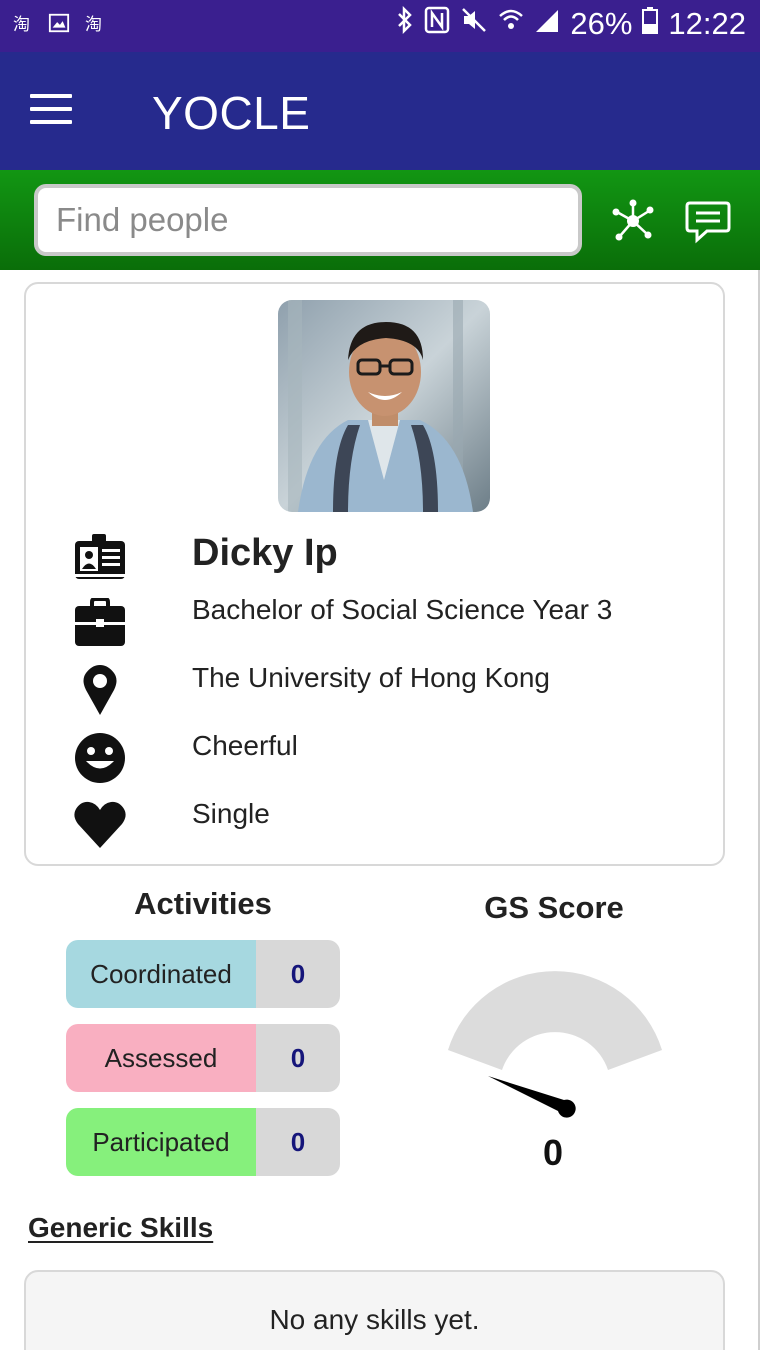  Describe the element at coordinates (650, 24) in the screenshot. I see `battery-icon` at that location.